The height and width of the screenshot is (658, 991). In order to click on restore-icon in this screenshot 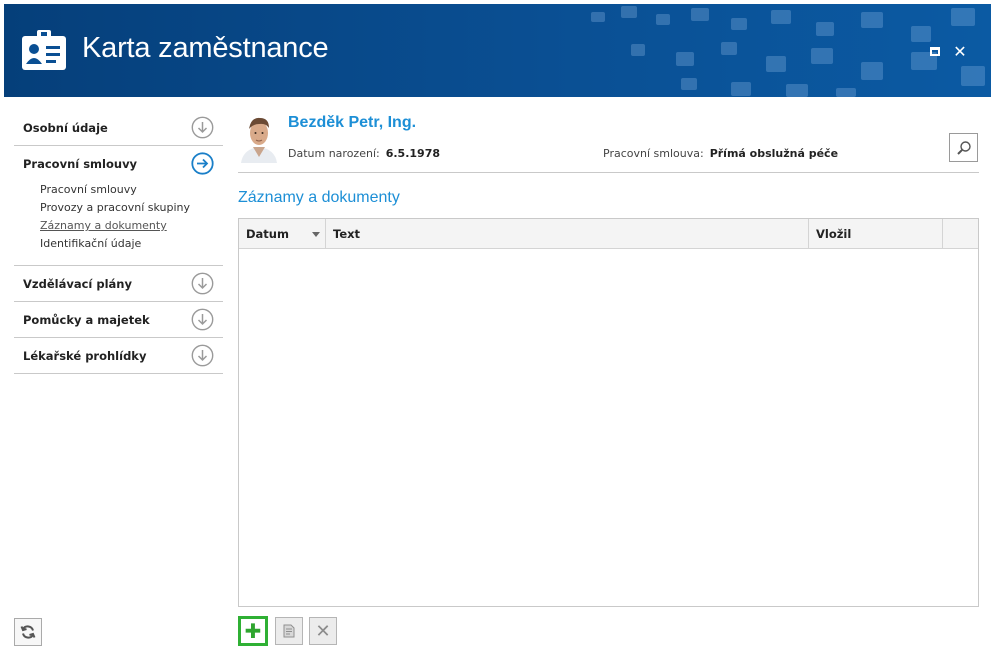, I will do `click(935, 51)`.